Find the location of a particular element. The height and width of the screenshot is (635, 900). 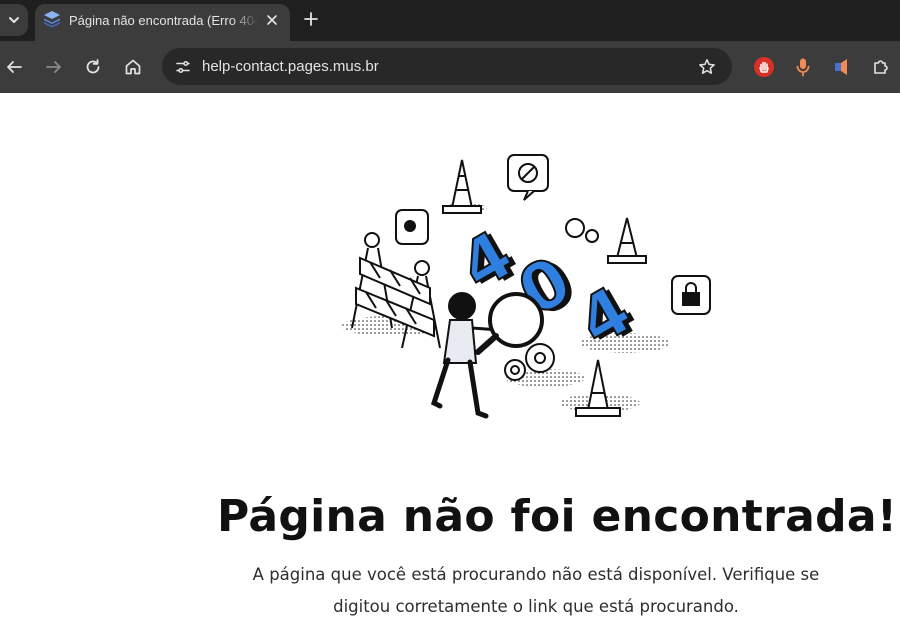

back-arrow-icon is located at coordinates (14, 67).